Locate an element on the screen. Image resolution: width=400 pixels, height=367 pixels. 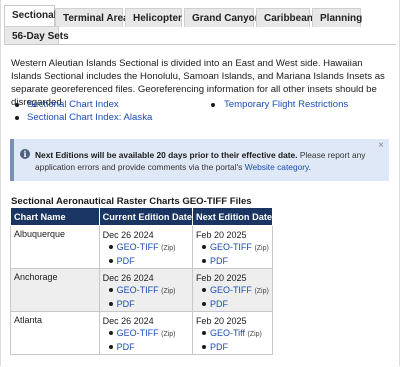
info-icon: i is located at coordinates (25, 154).